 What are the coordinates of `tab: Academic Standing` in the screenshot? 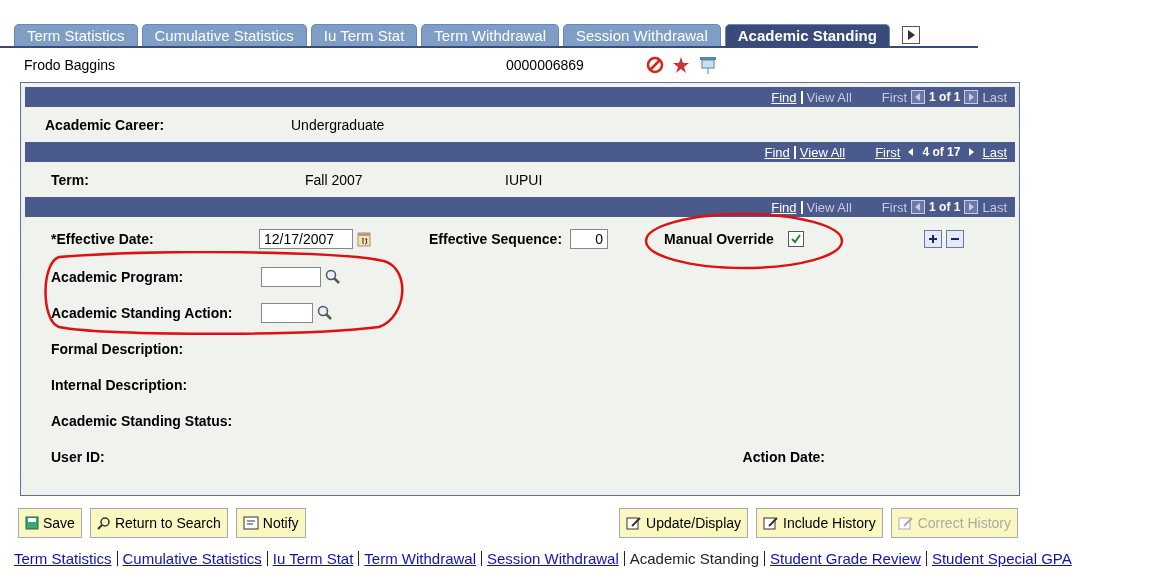 It's located at (807, 35).